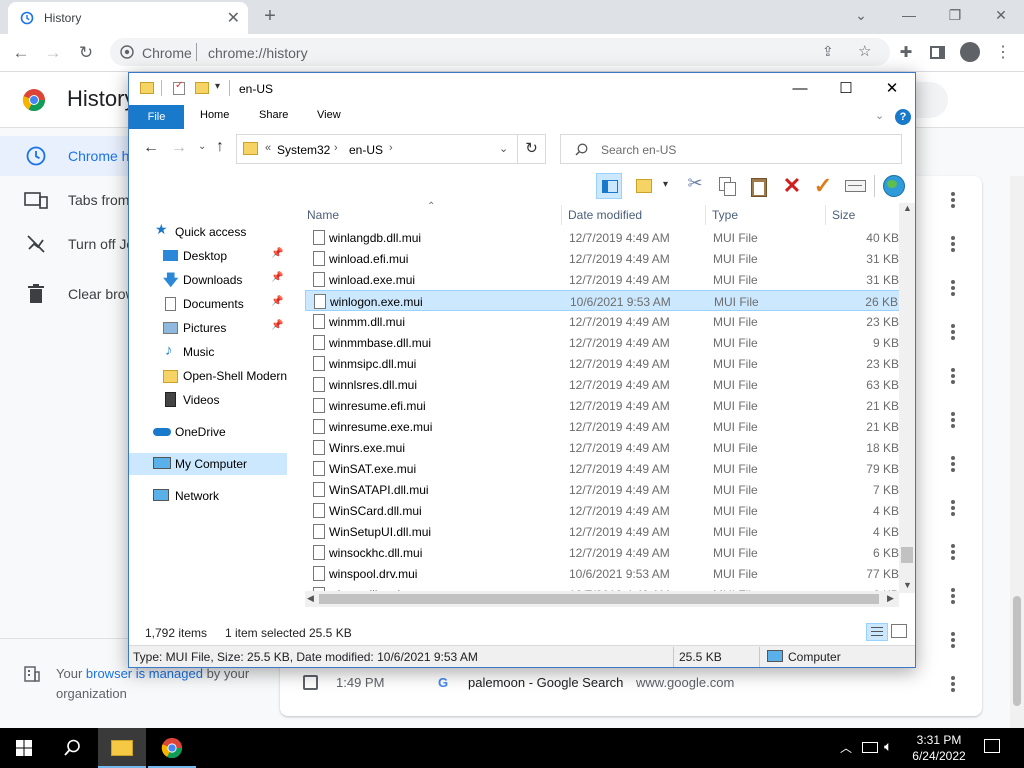 The image size is (1024, 768). Describe the element at coordinates (727, 186) in the screenshot. I see `copy-icon` at that location.